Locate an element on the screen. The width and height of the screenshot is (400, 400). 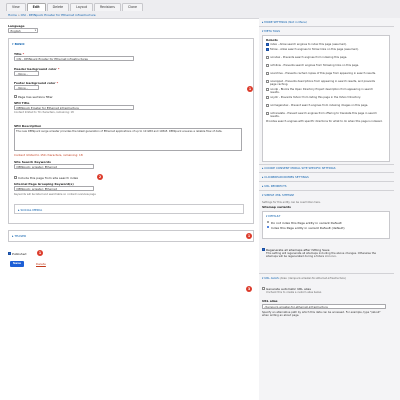
sitemap-variants-label: Sitemap variants is located at coordinates (276, 207).